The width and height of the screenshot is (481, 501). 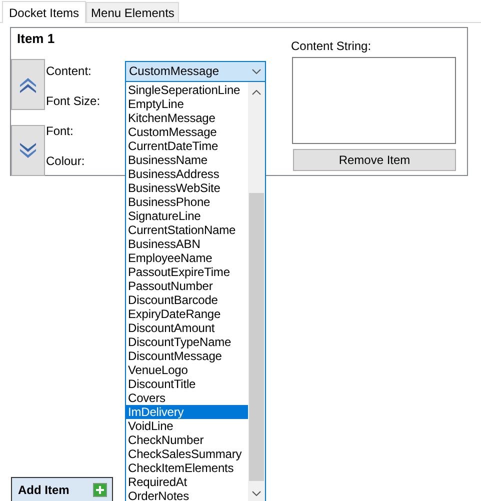 What do you see at coordinates (187, 145) in the screenshot?
I see `dropdown-option: CurrentDateTime` at bounding box center [187, 145].